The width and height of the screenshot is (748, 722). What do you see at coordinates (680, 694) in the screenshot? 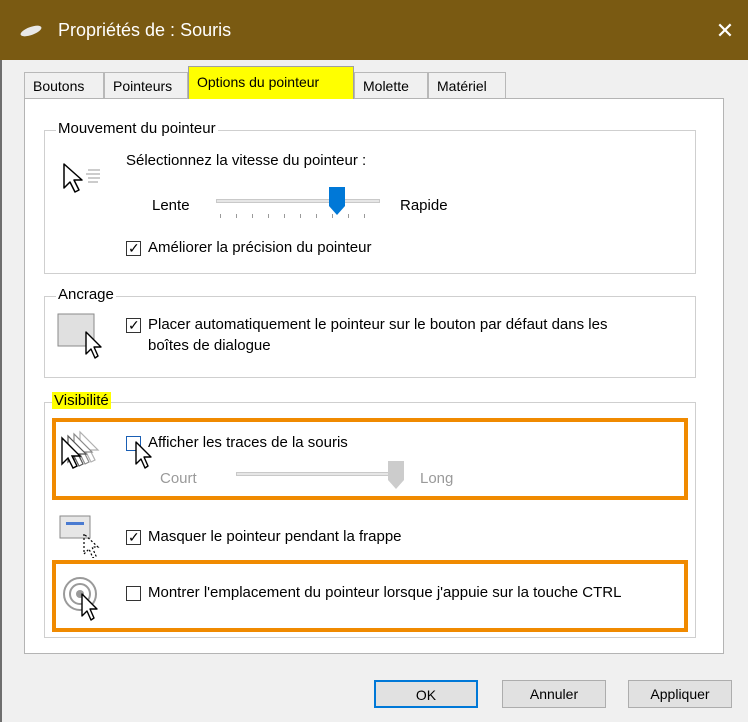
I see `apply-button: Appliquer` at bounding box center [680, 694].